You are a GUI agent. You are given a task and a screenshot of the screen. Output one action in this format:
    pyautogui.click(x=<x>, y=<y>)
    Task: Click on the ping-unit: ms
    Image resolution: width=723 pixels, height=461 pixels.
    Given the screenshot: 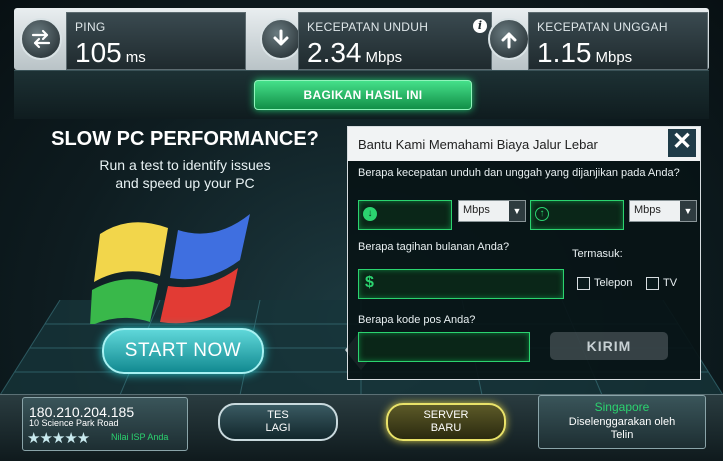 What is the action you would take?
    pyautogui.click(x=135, y=57)
    